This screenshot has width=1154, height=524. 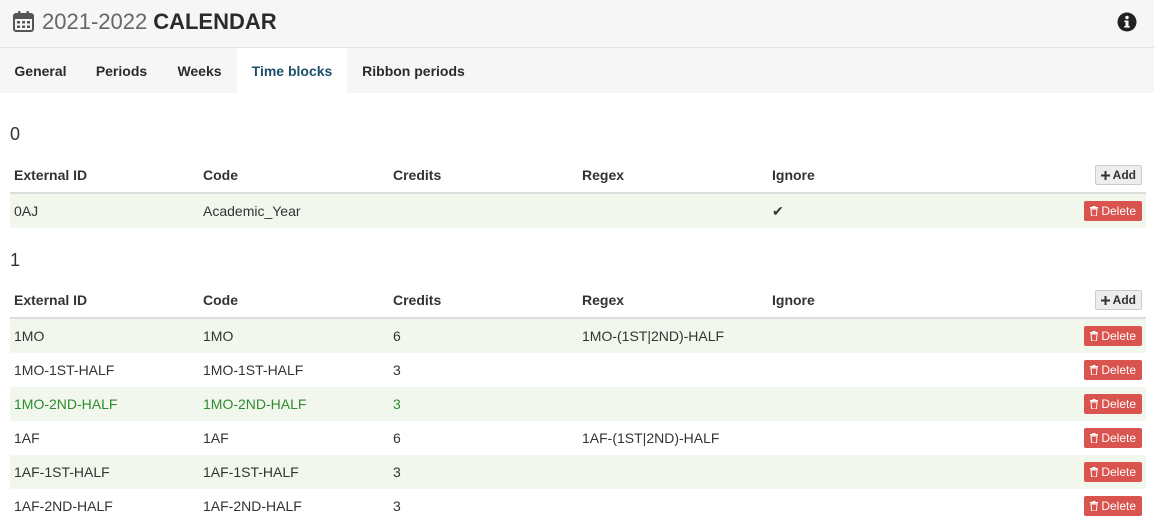 I want to click on table-row: 0AJ Academic_Year ✔ Delete, so click(x=578, y=210).